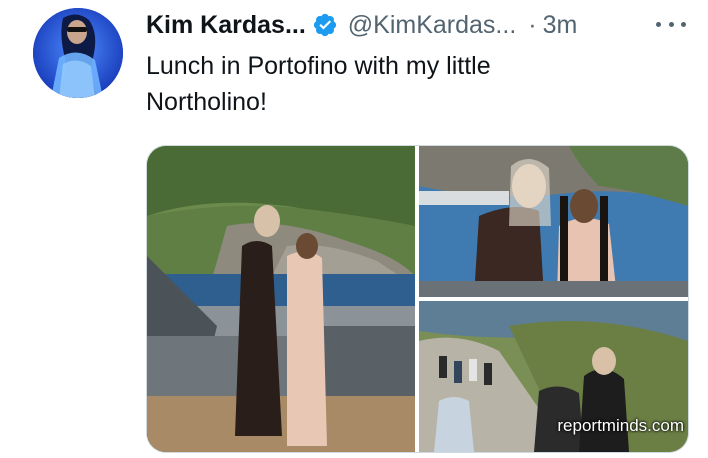  I want to click on tweet-header: Kim Kardas... @KimKardas... · 3m, so click(420, 25).